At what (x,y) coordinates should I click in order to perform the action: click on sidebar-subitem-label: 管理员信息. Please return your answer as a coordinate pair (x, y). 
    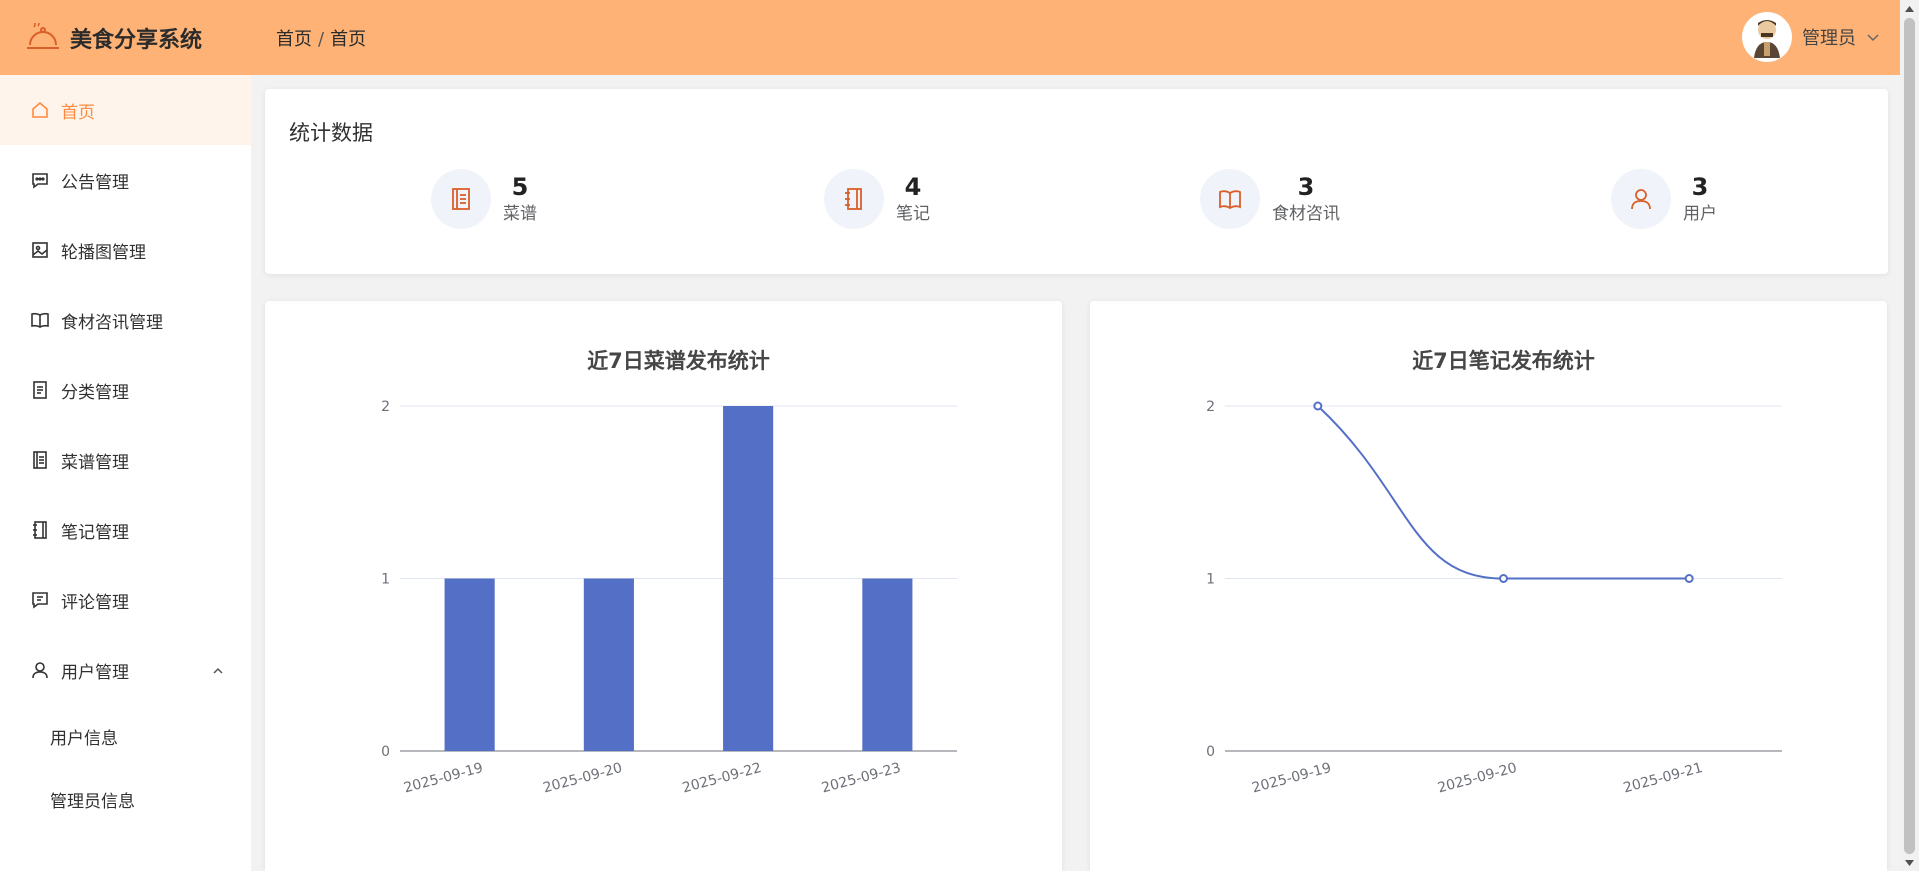
    Looking at the image, I should click on (92, 802).